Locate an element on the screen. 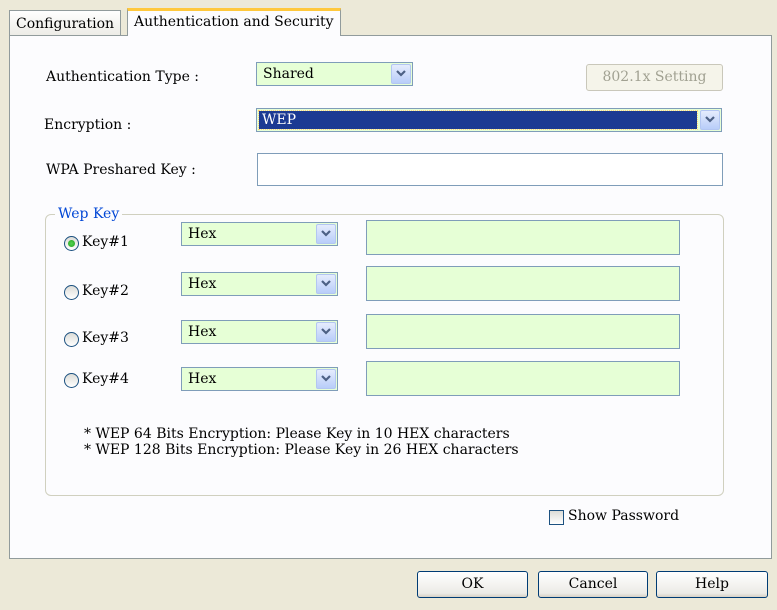 The image size is (777, 610). key2-format-value: Hex is located at coordinates (202, 284).